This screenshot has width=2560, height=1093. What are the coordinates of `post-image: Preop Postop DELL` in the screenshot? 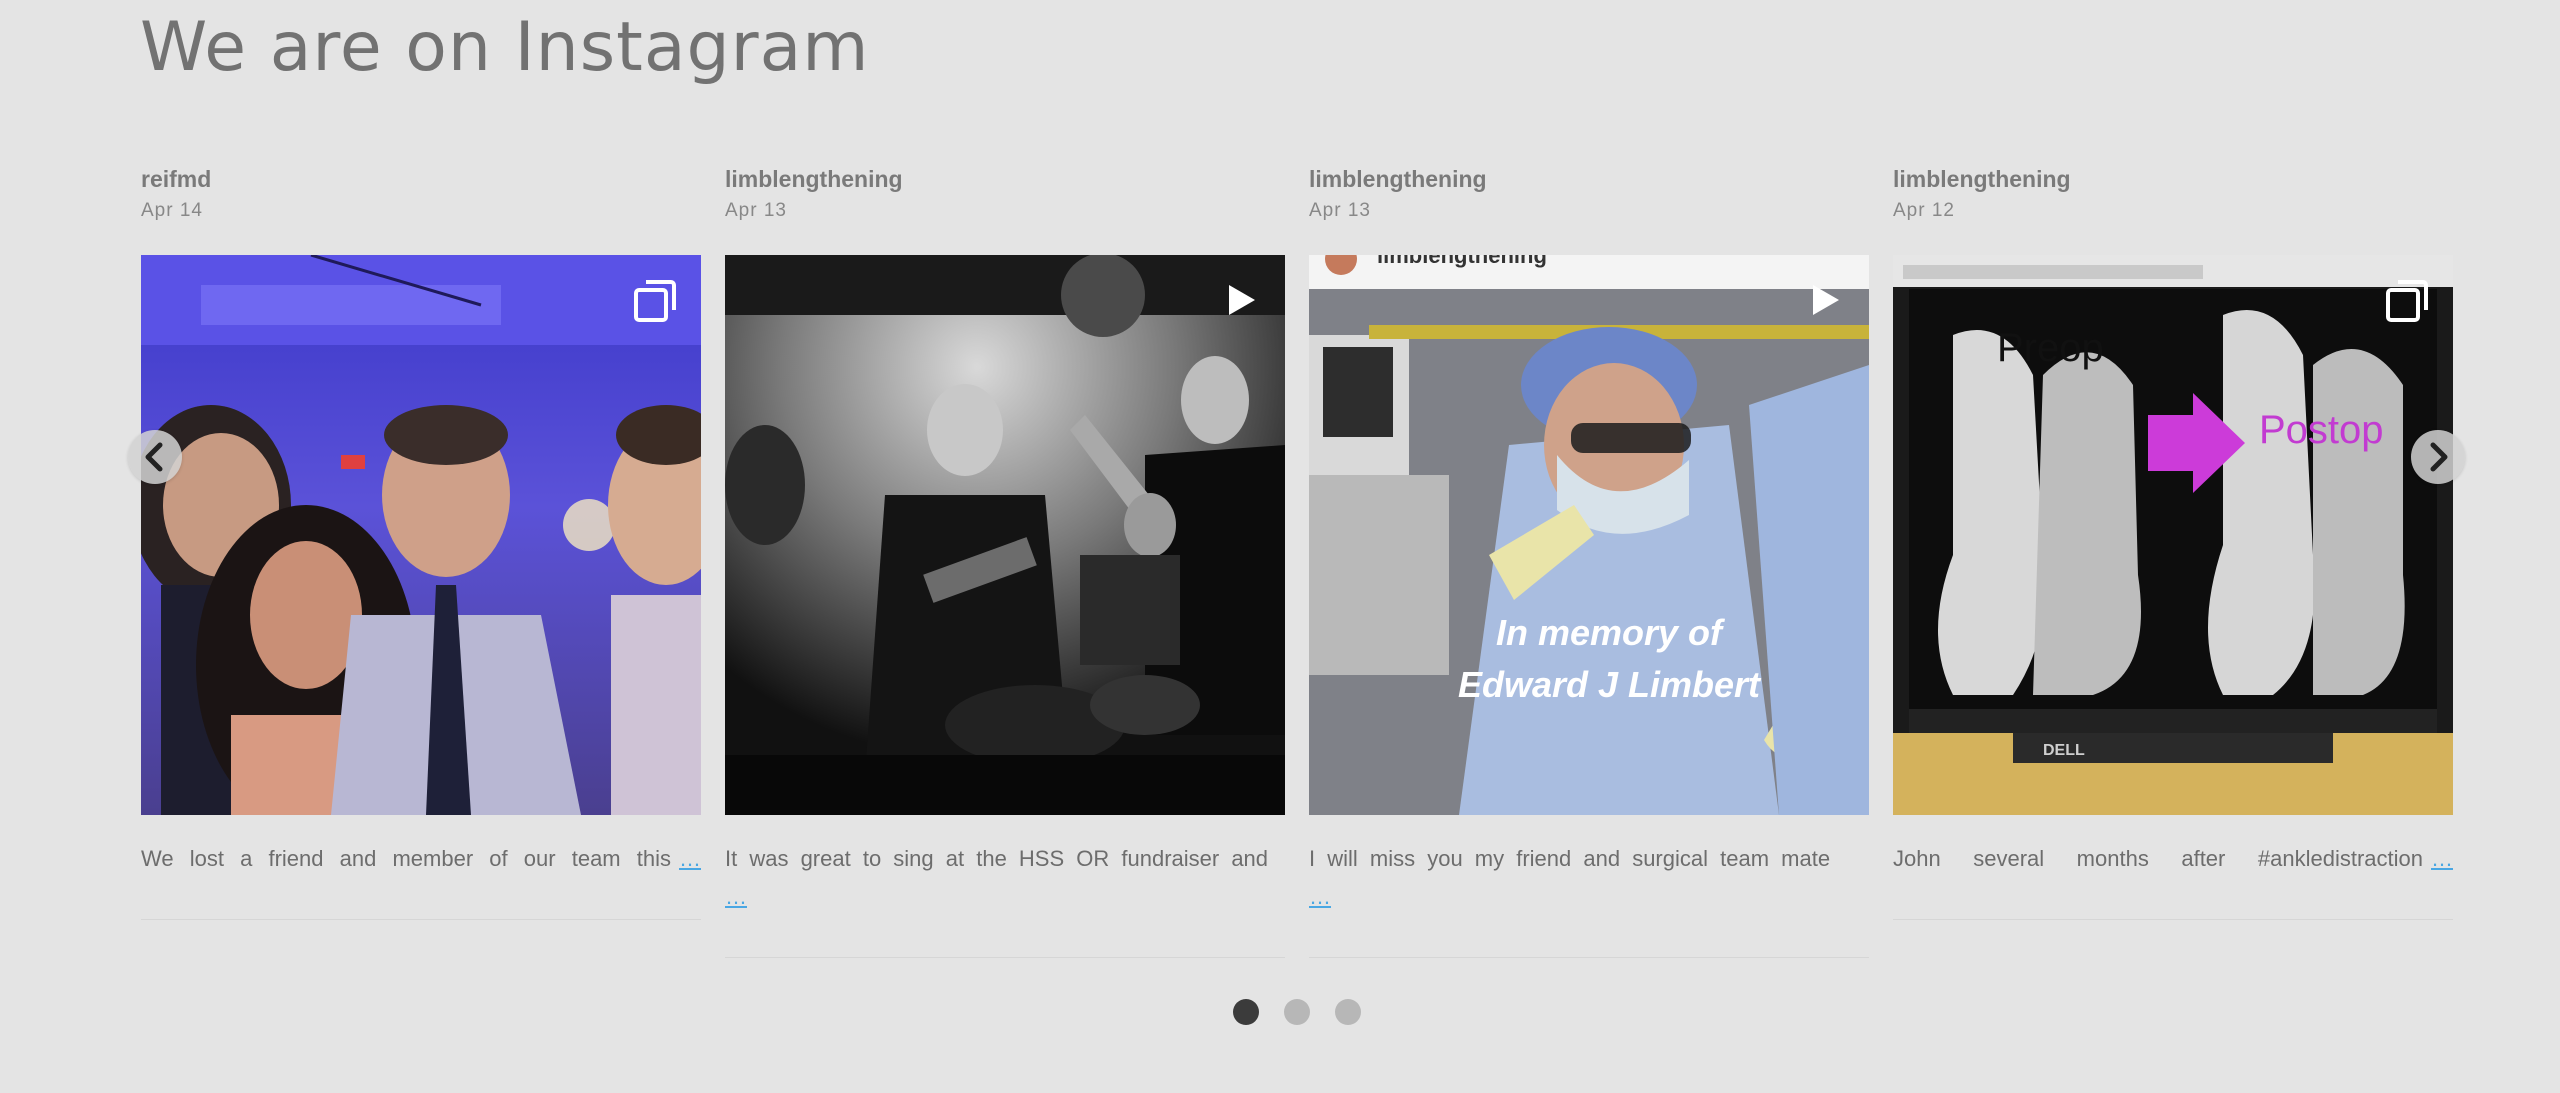 It's located at (2173, 535).